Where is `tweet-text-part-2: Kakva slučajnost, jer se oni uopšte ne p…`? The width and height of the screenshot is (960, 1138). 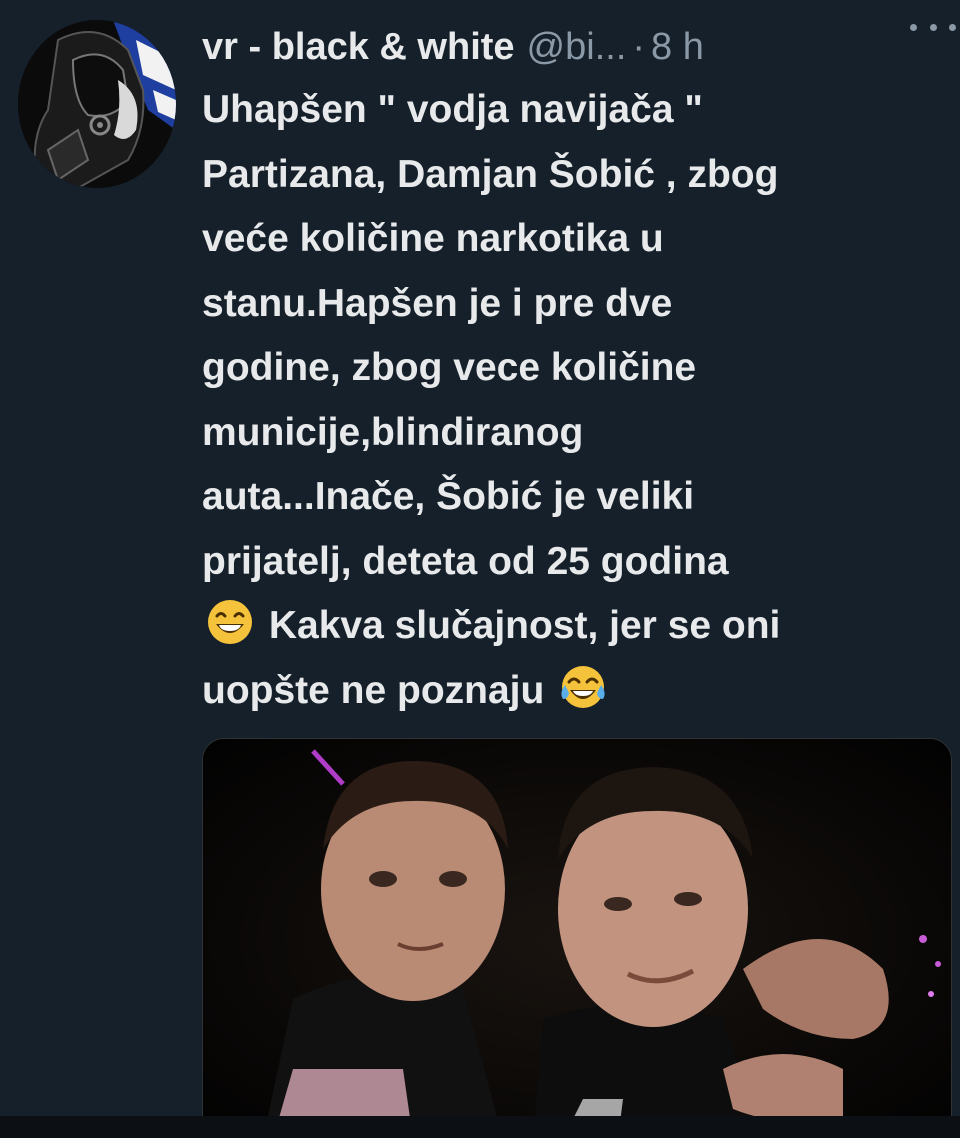 tweet-text-part-2: Kakva slučajnost, jer se oni uopšte ne p… is located at coordinates (491, 658).